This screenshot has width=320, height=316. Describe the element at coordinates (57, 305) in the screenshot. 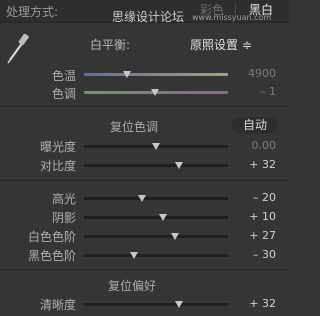

I see `clarity-label: 清晰度` at that location.